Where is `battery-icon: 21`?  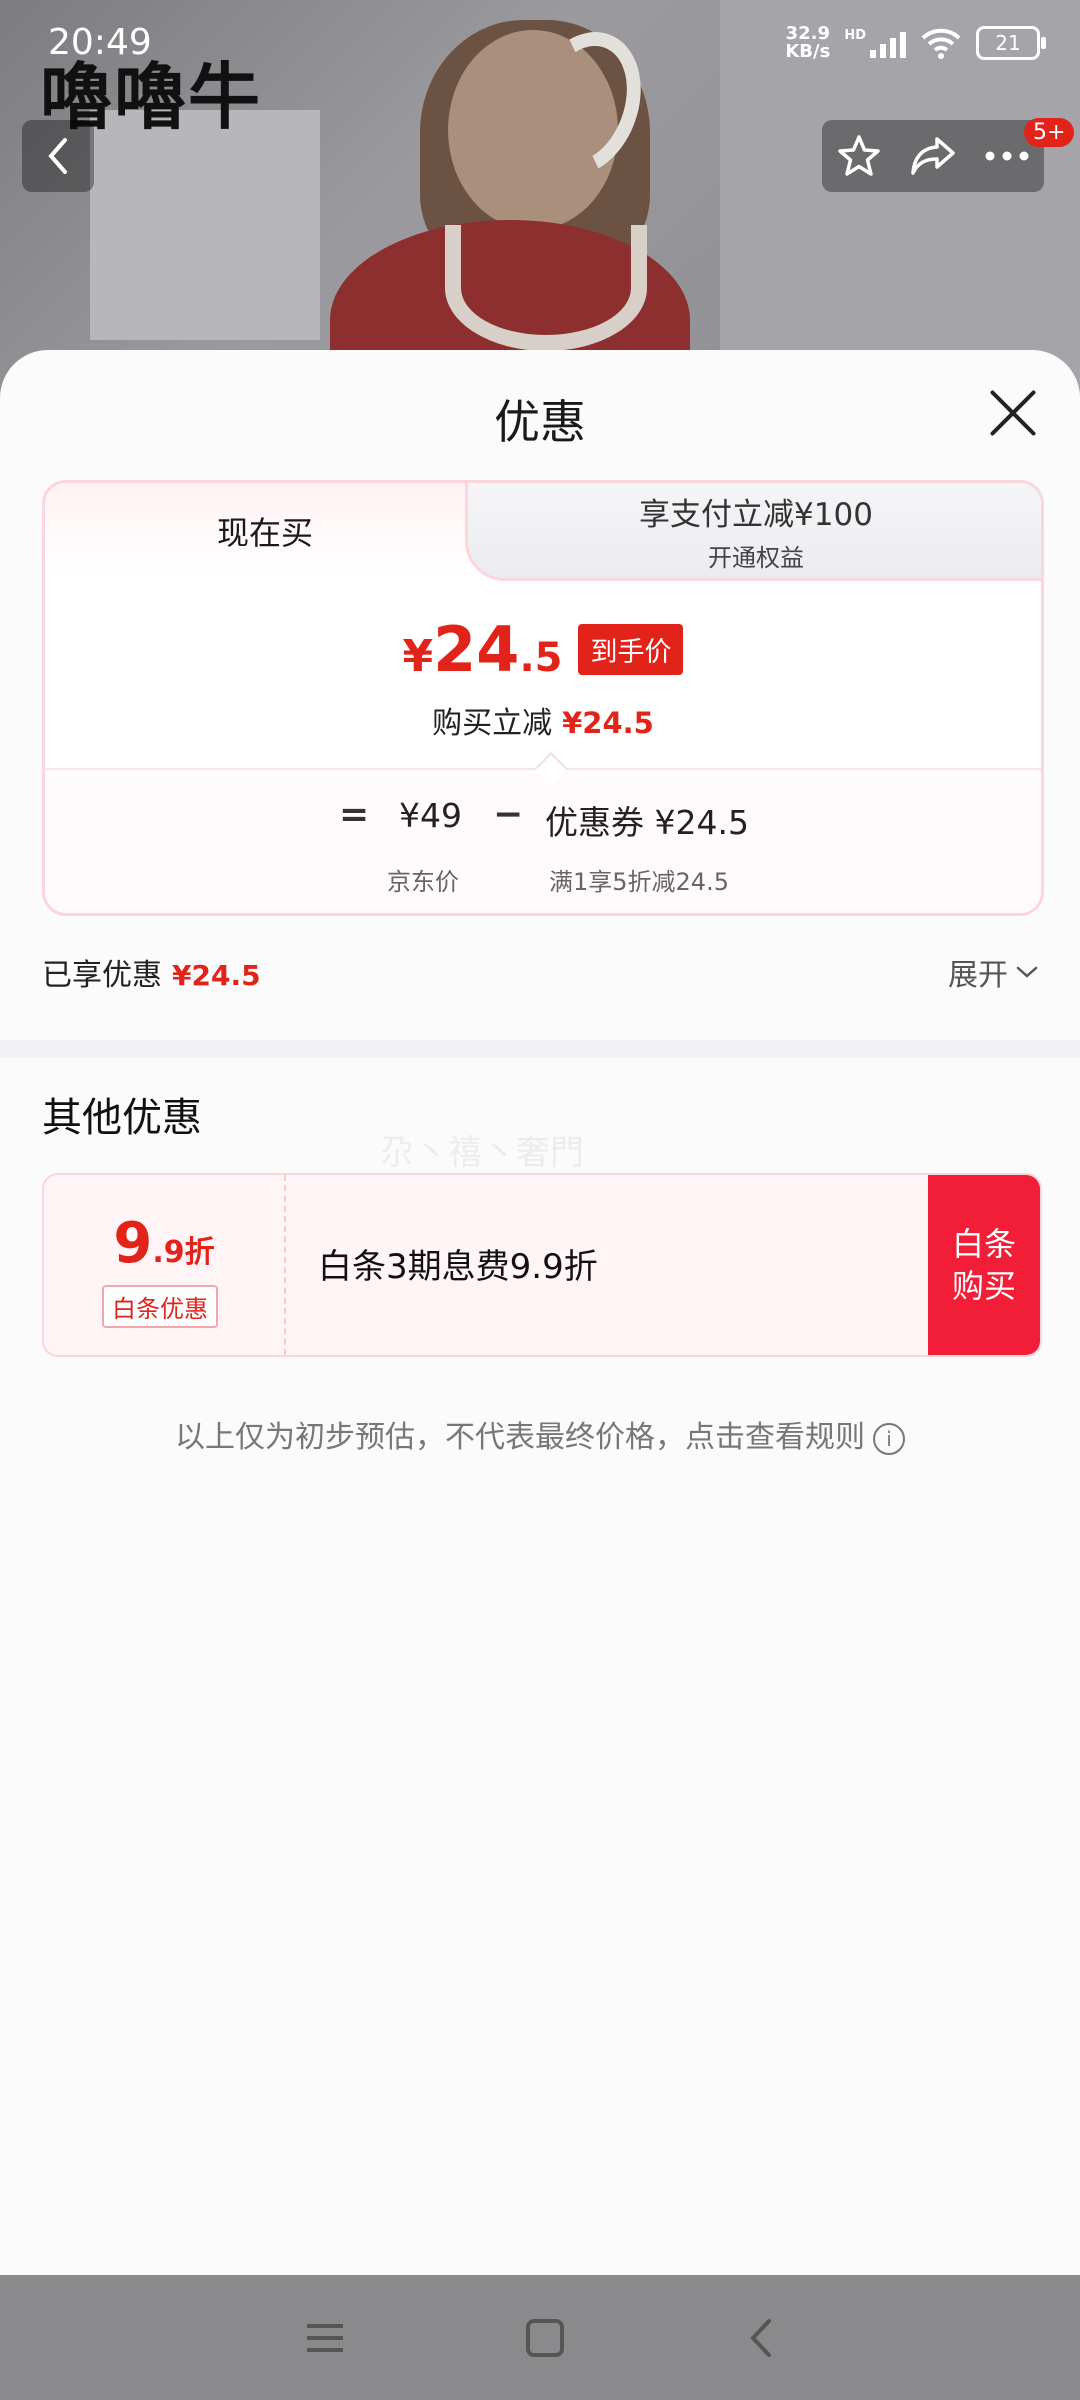 battery-icon: 21 is located at coordinates (1011, 43).